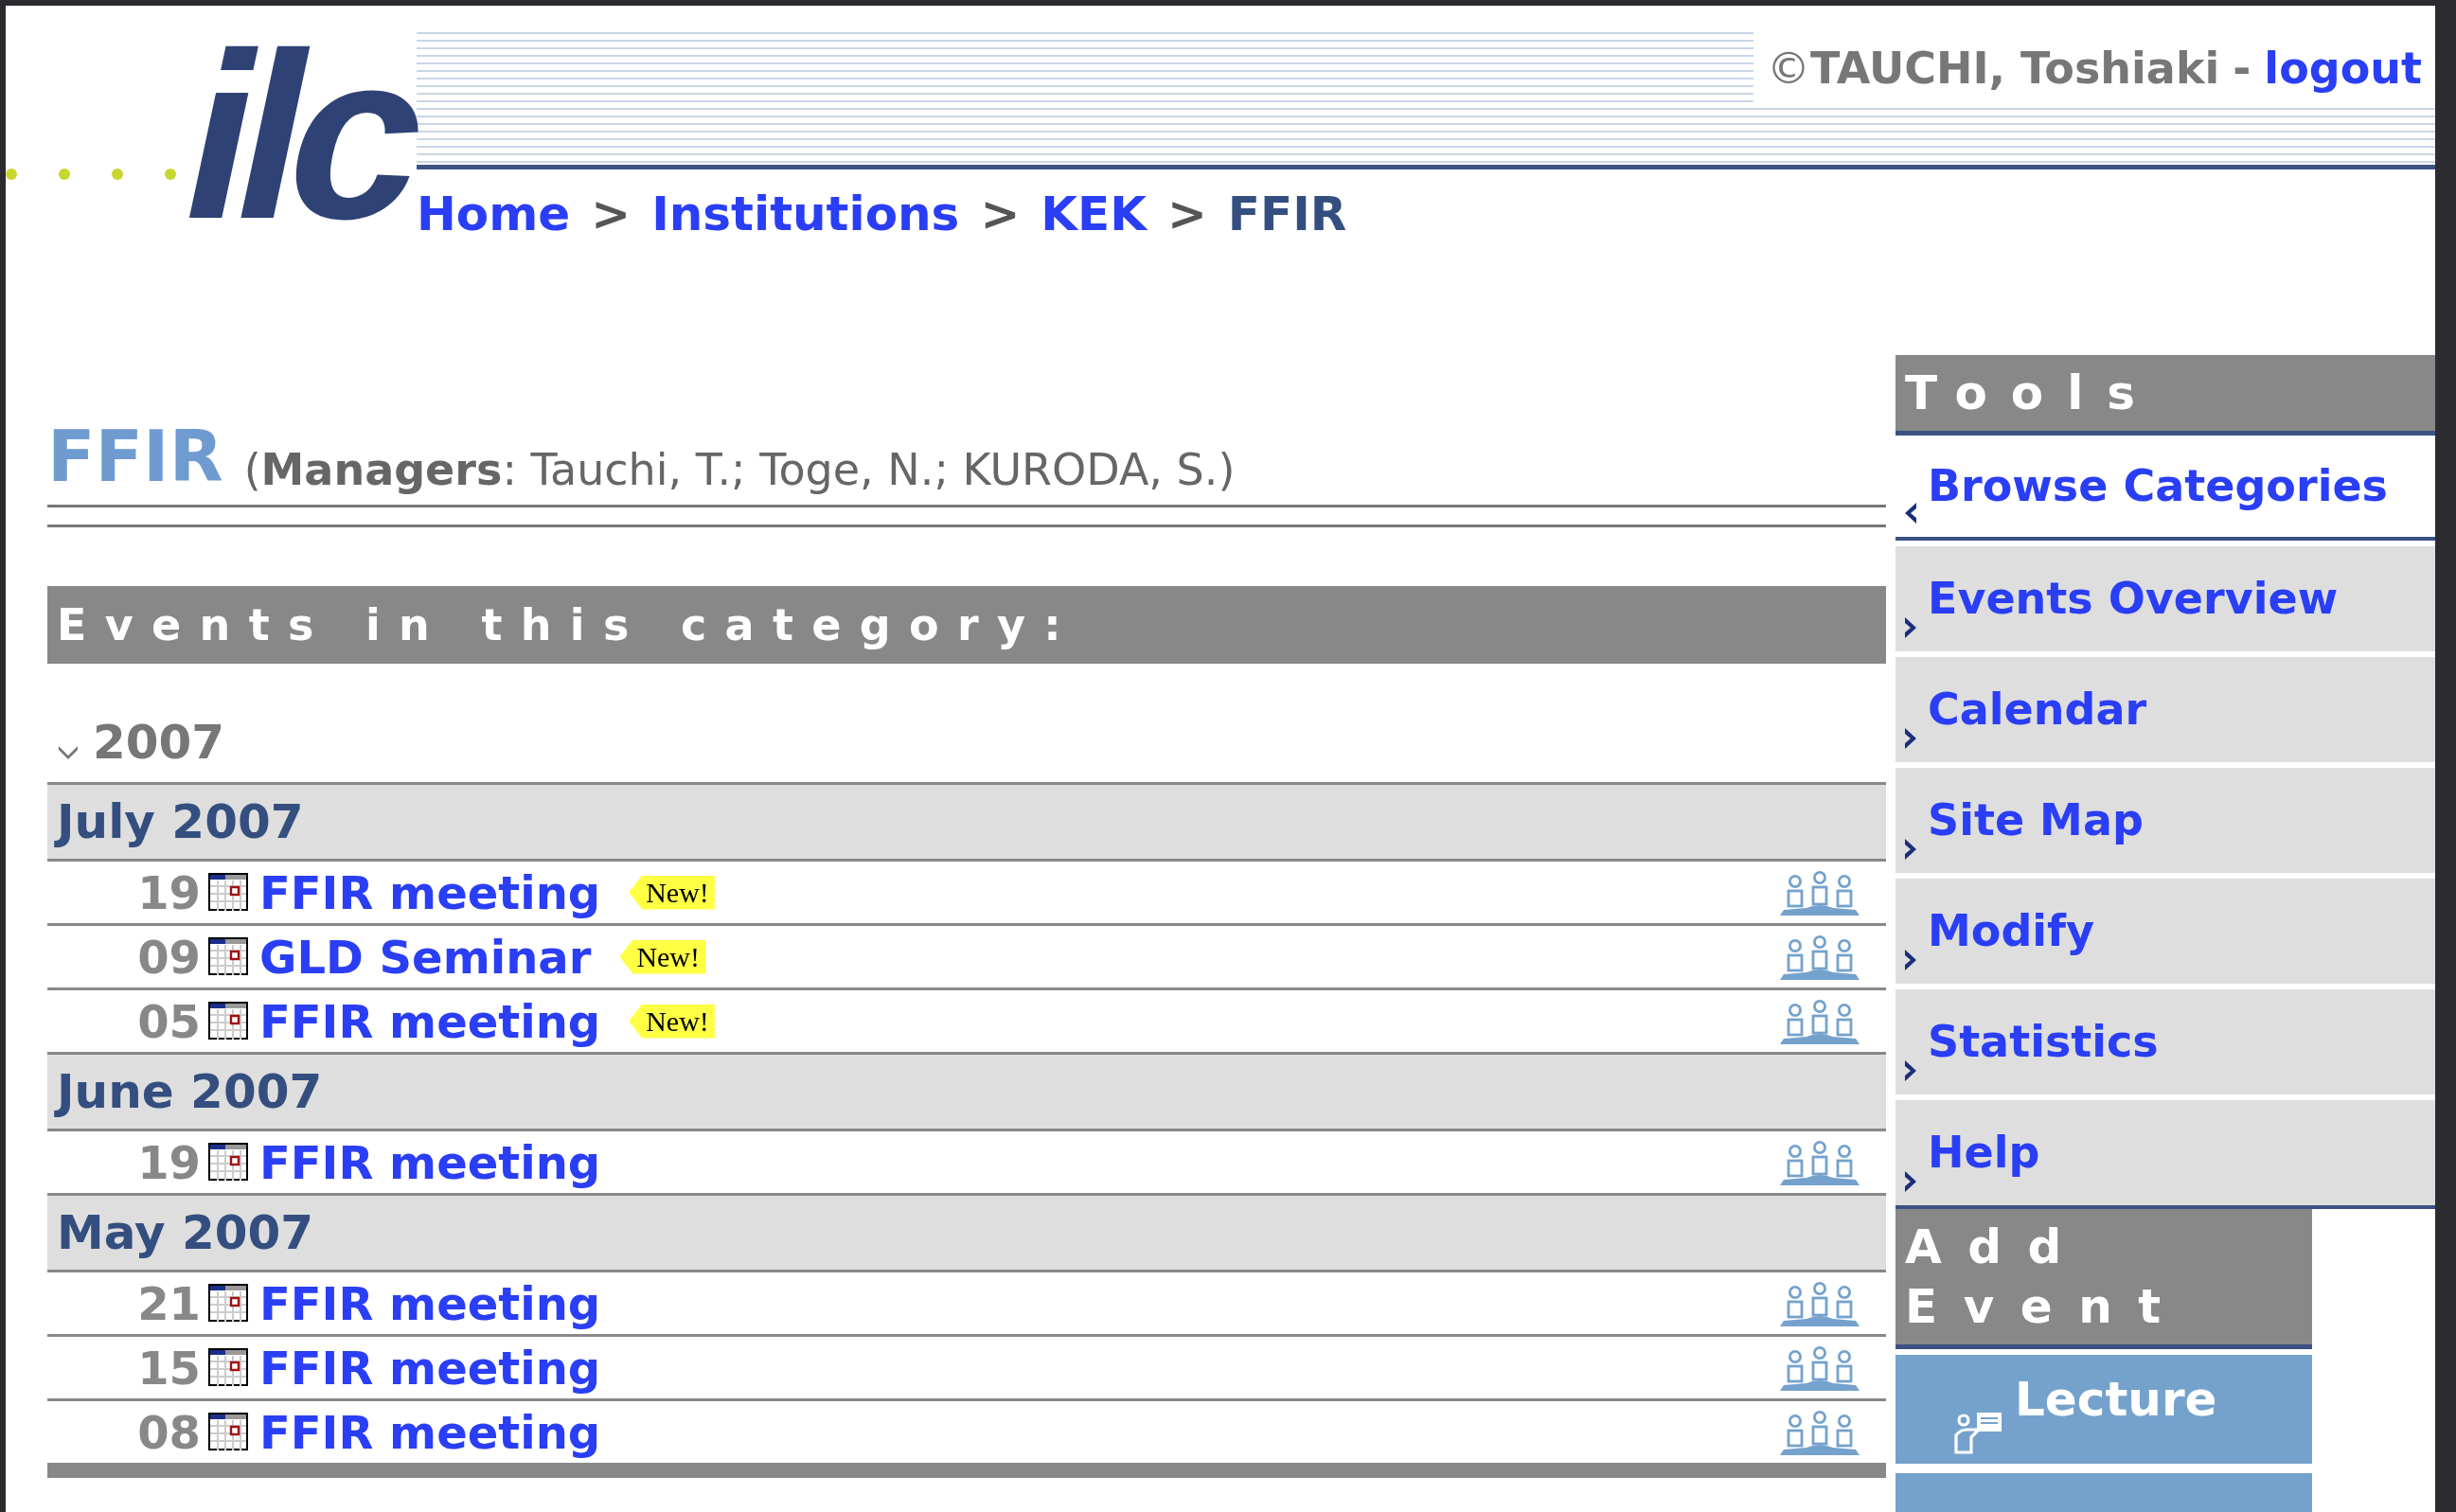 The image size is (2456, 1512). Describe the element at coordinates (494, 214) in the screenshot. I see `breadcrumb-link: Home` at that location.